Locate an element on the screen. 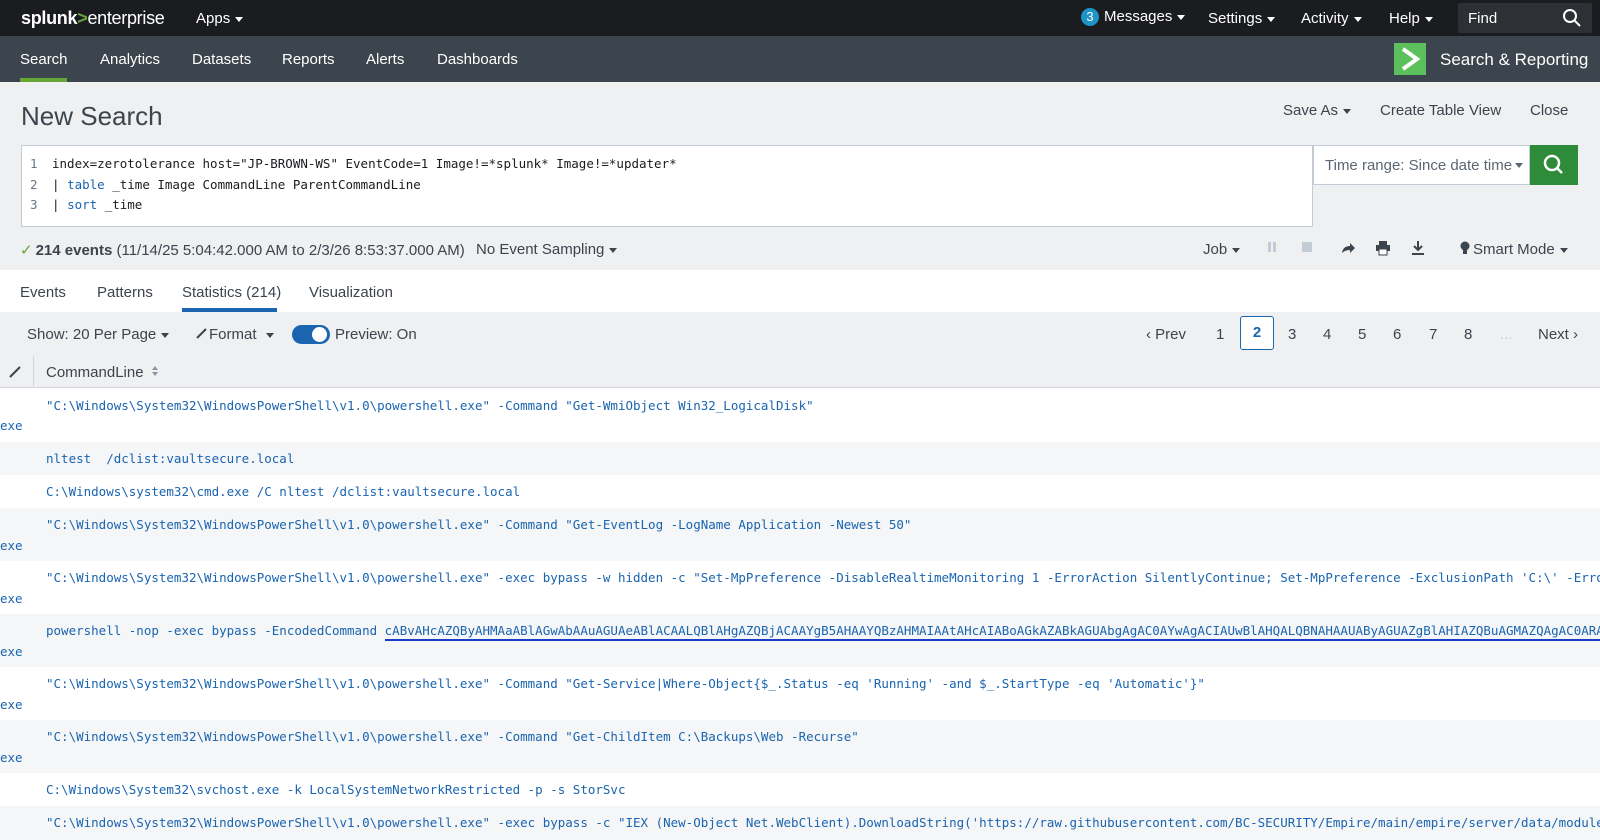 The width and height of the screenshot is (1600, 840). settings-menu: Settings is located at coordinates (1242, 18).